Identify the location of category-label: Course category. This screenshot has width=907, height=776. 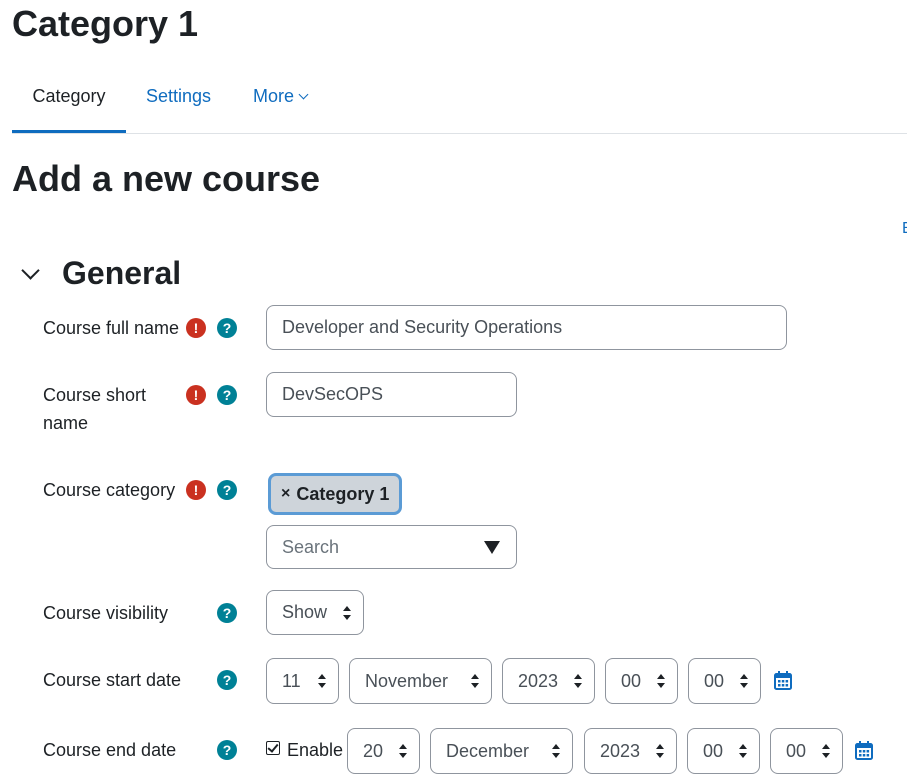
(109, 490).